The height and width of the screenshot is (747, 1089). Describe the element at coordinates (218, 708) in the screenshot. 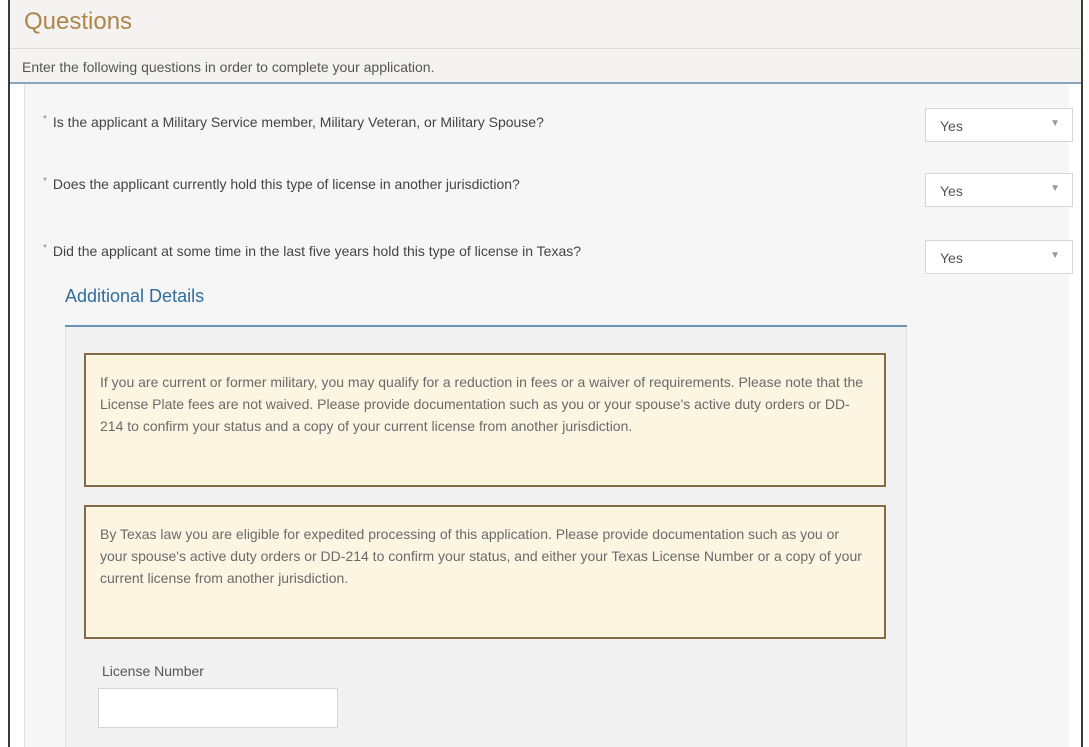

I see `license-number-input` at that location.